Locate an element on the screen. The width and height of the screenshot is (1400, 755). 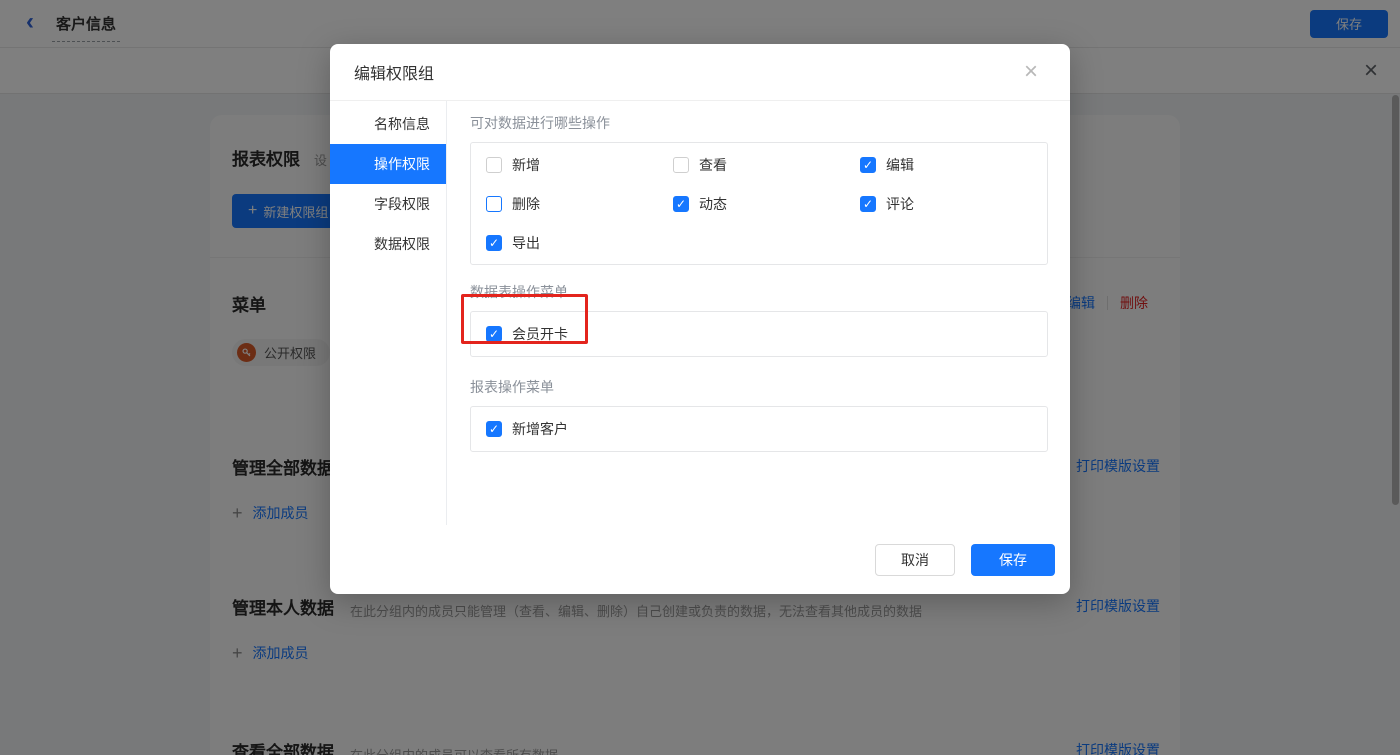
table-menu-label: 数据表操作菜单 is located at coordinates (519, 292).